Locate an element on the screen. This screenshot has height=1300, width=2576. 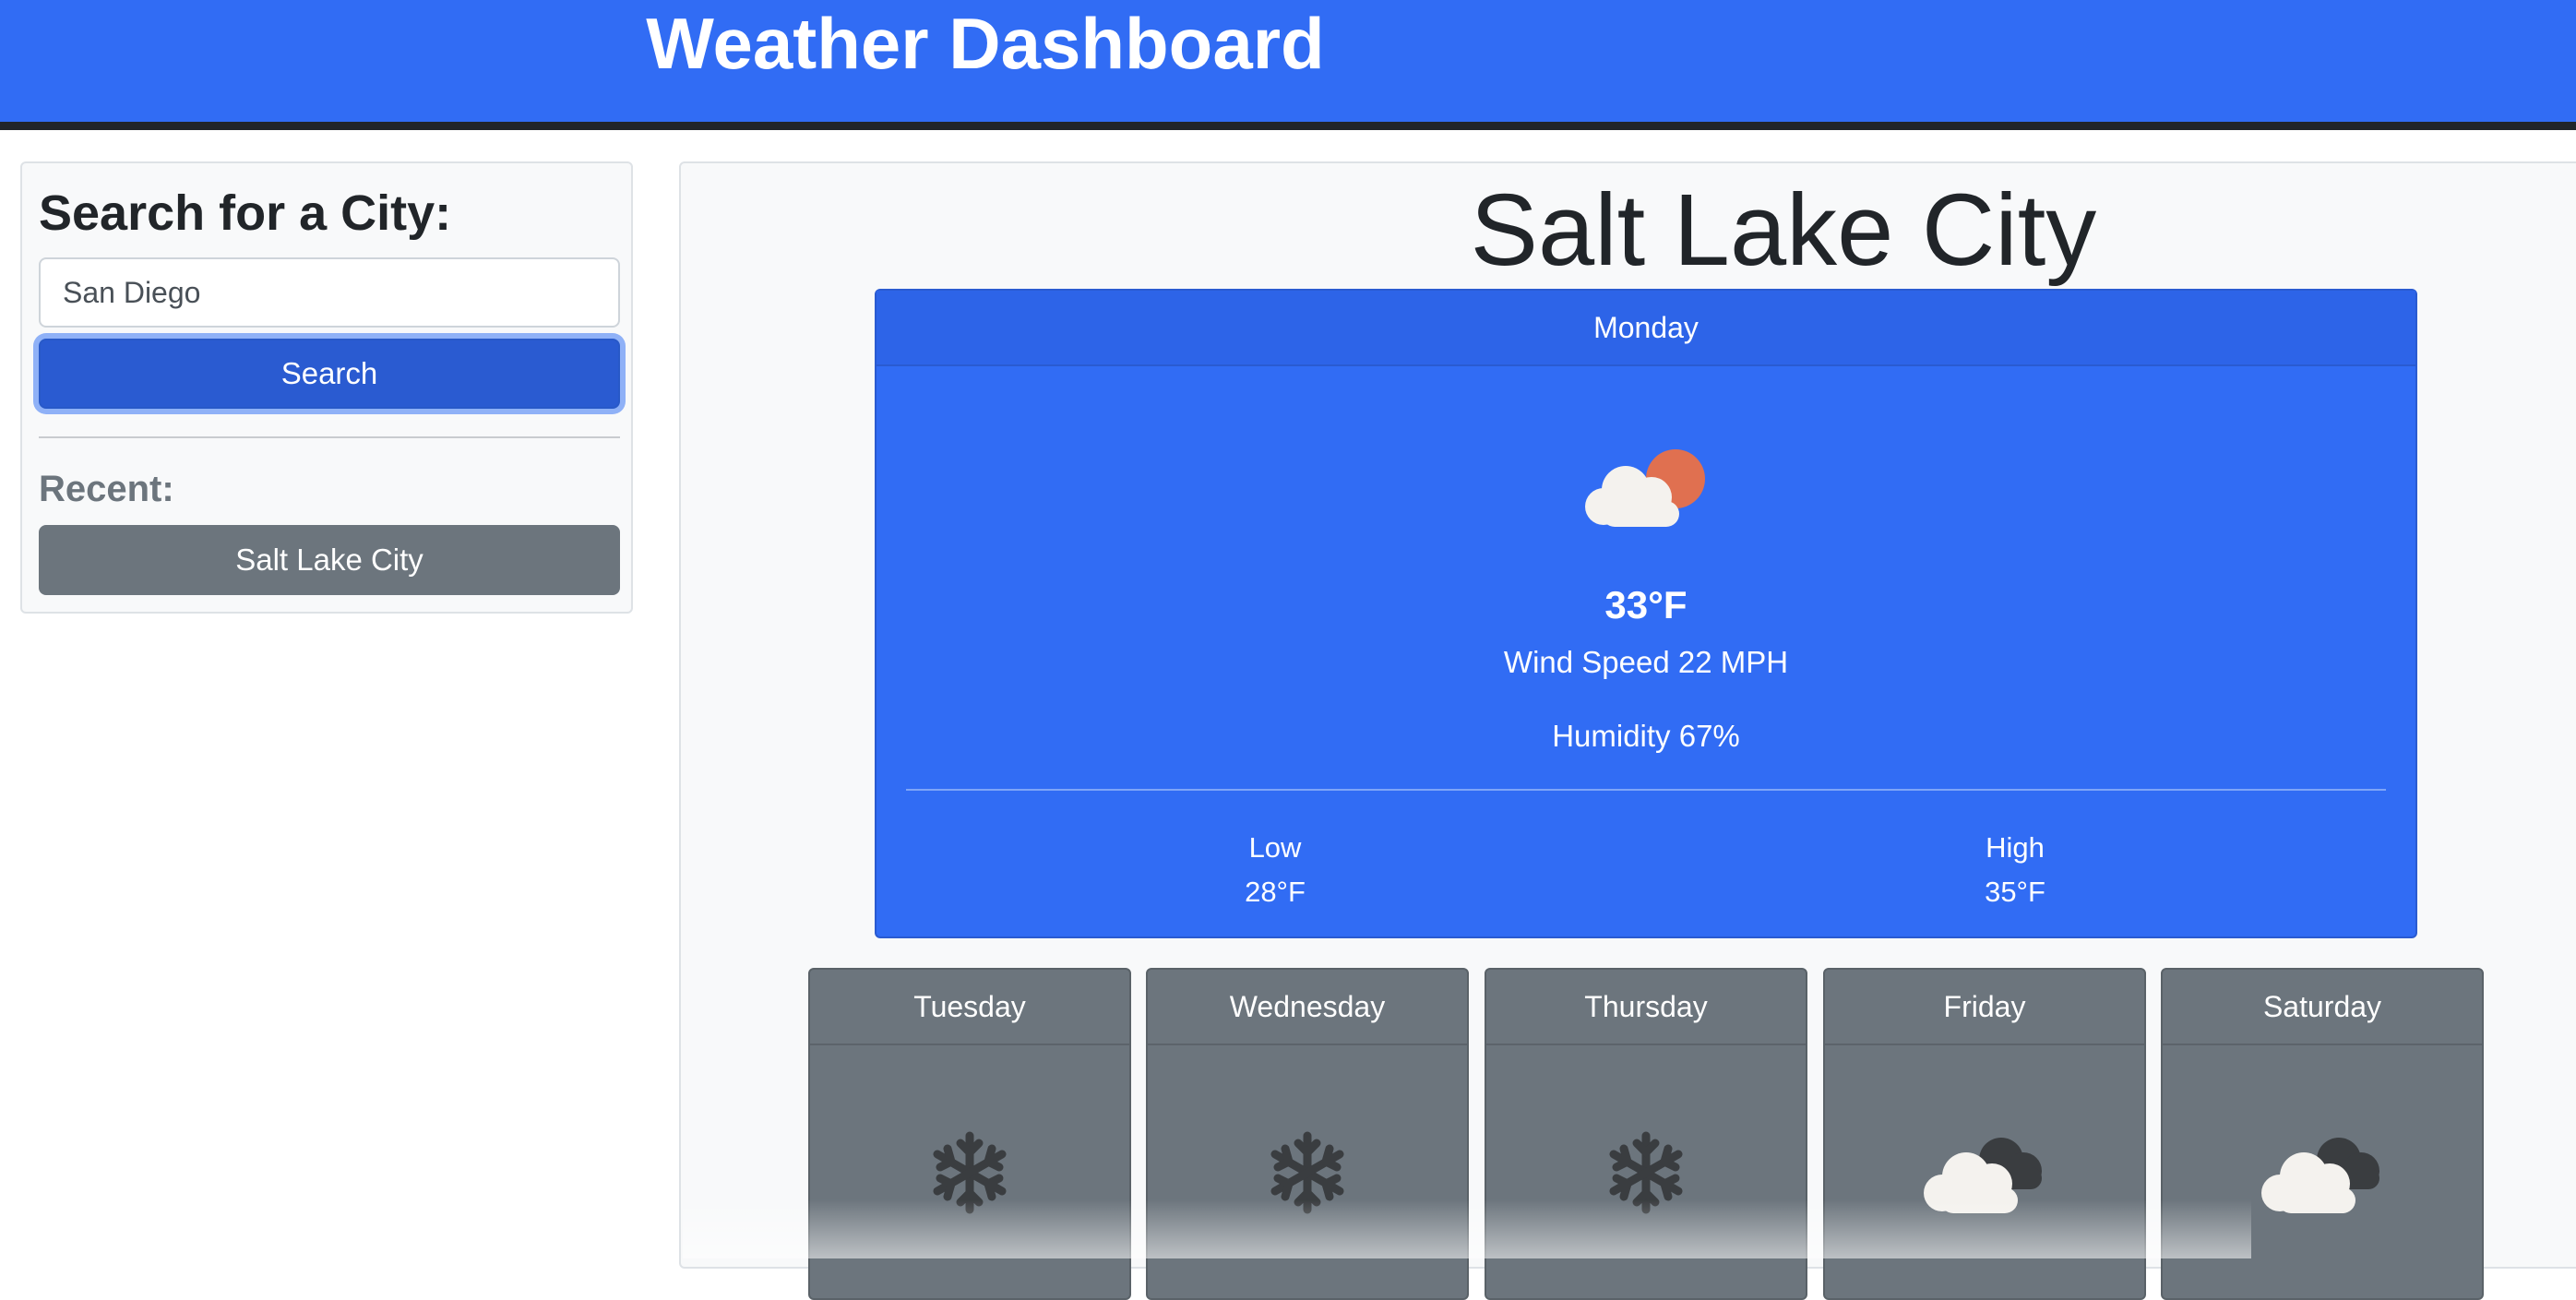
forecast-card: Wednesday is located at coordinates (1307, 1134).